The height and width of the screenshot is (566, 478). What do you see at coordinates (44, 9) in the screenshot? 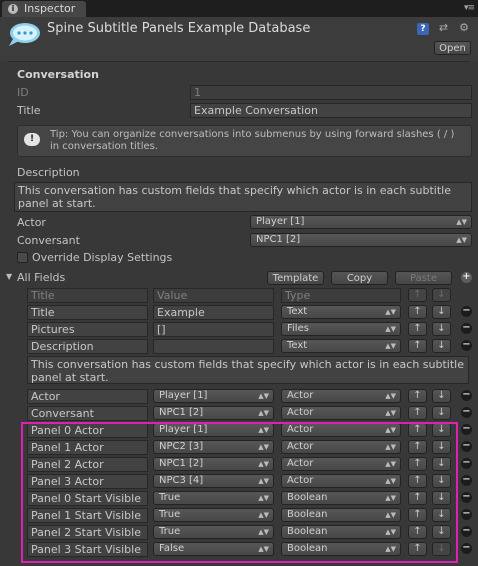
I see `tab-inspector: i Inspector` at bounding box center [44, 9].